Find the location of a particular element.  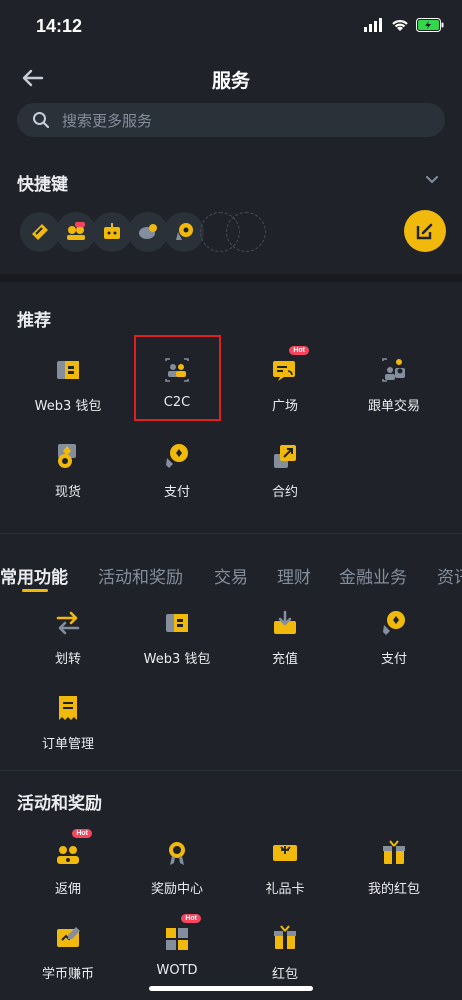

edit-icon is located at coordinates (424, 231).